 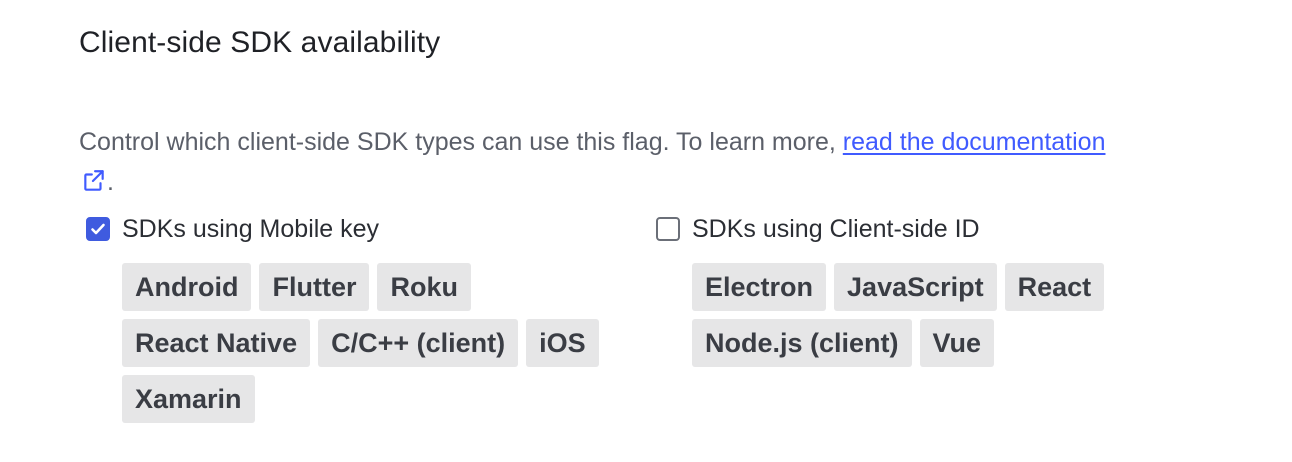 What do you see at coordinates (836, 228) in the screenshot?
I see `client-side-id-label: SDKs using Client-side ID` at bounding box center [836, 228].